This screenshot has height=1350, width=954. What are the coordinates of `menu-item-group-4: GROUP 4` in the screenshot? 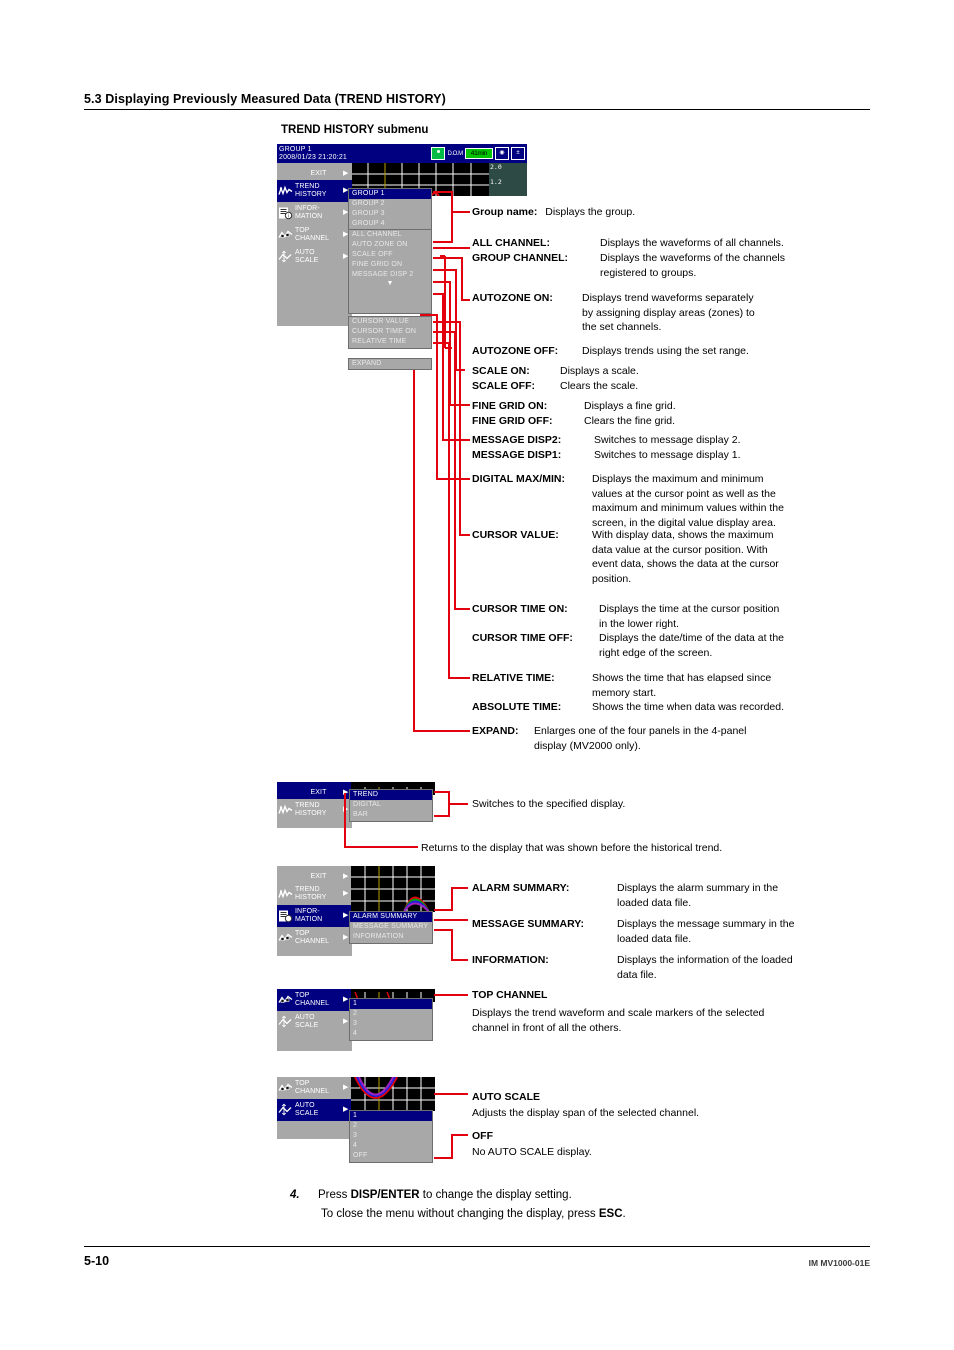 It's located at (390, 224).